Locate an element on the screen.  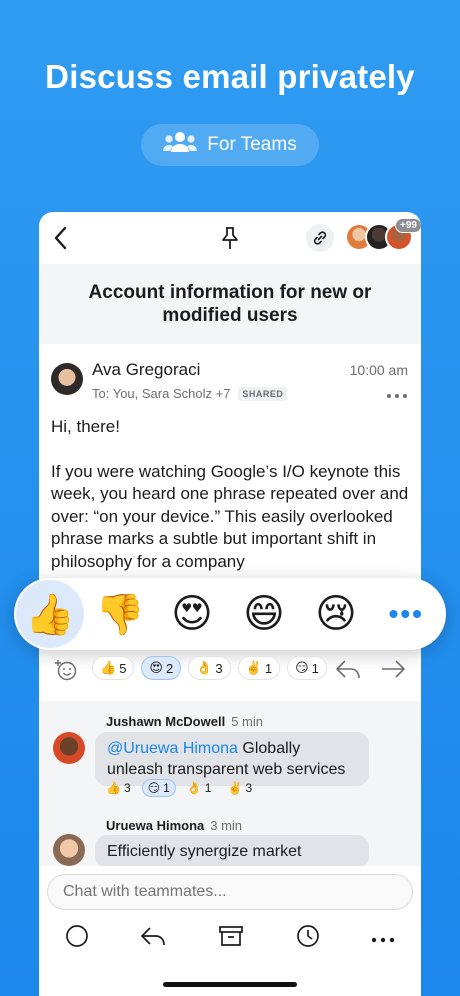
archive-icon is located at coordinates (231, 938).